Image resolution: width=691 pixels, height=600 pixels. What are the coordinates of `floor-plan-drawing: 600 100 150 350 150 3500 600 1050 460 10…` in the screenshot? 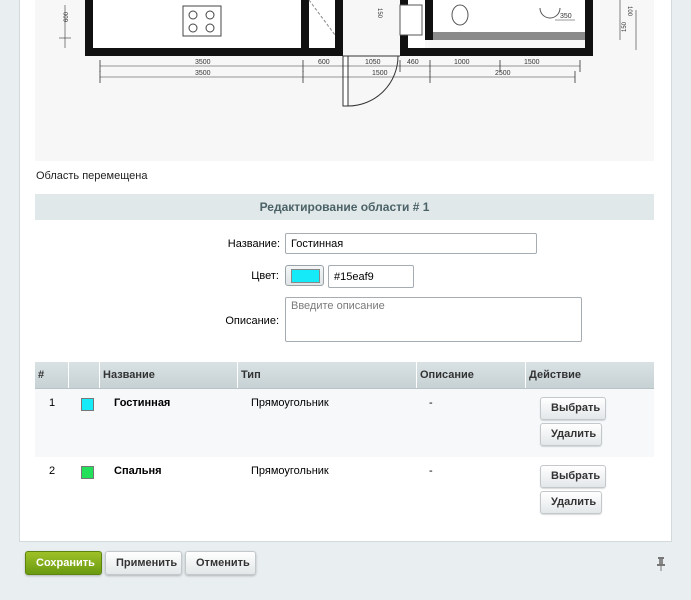 It's located at (348, 53).